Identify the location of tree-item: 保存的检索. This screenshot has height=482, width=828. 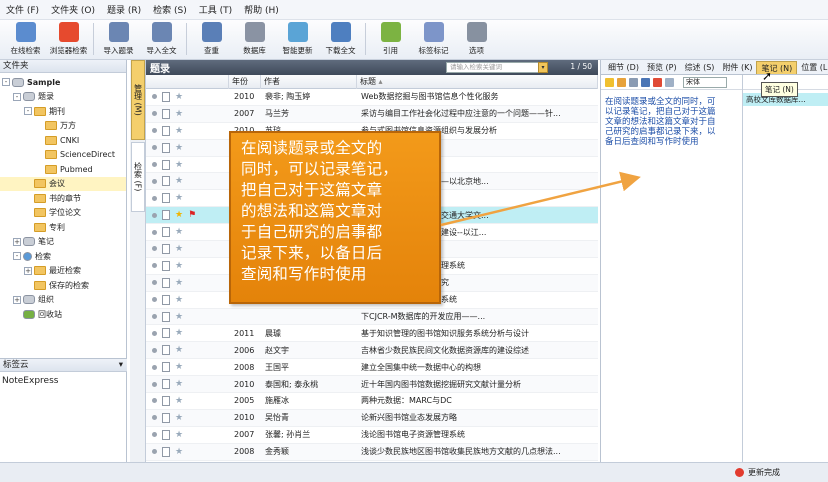
(63, 285).